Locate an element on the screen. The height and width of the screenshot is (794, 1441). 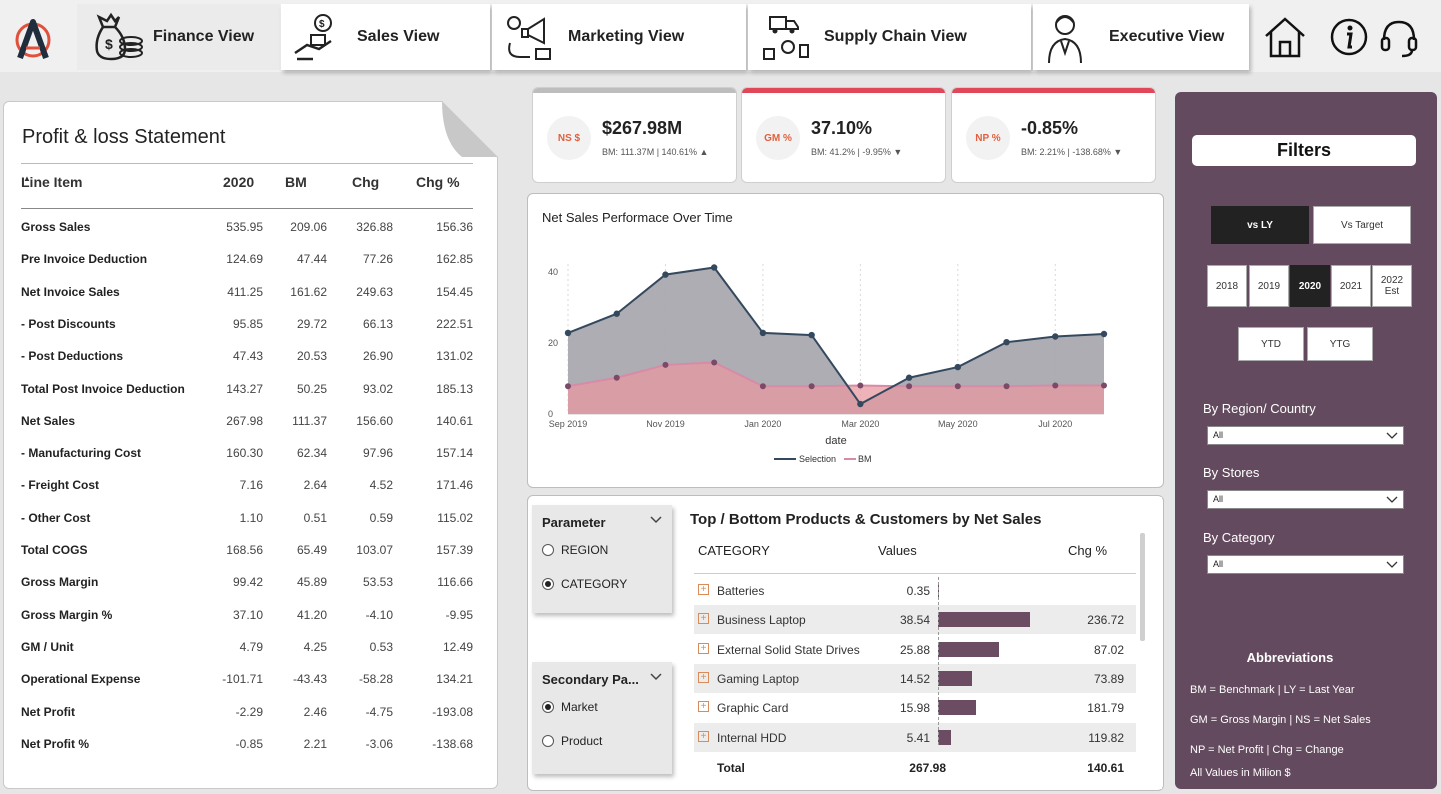
table-row: + Batteries 0.35 is located at coordinates (915, 590).